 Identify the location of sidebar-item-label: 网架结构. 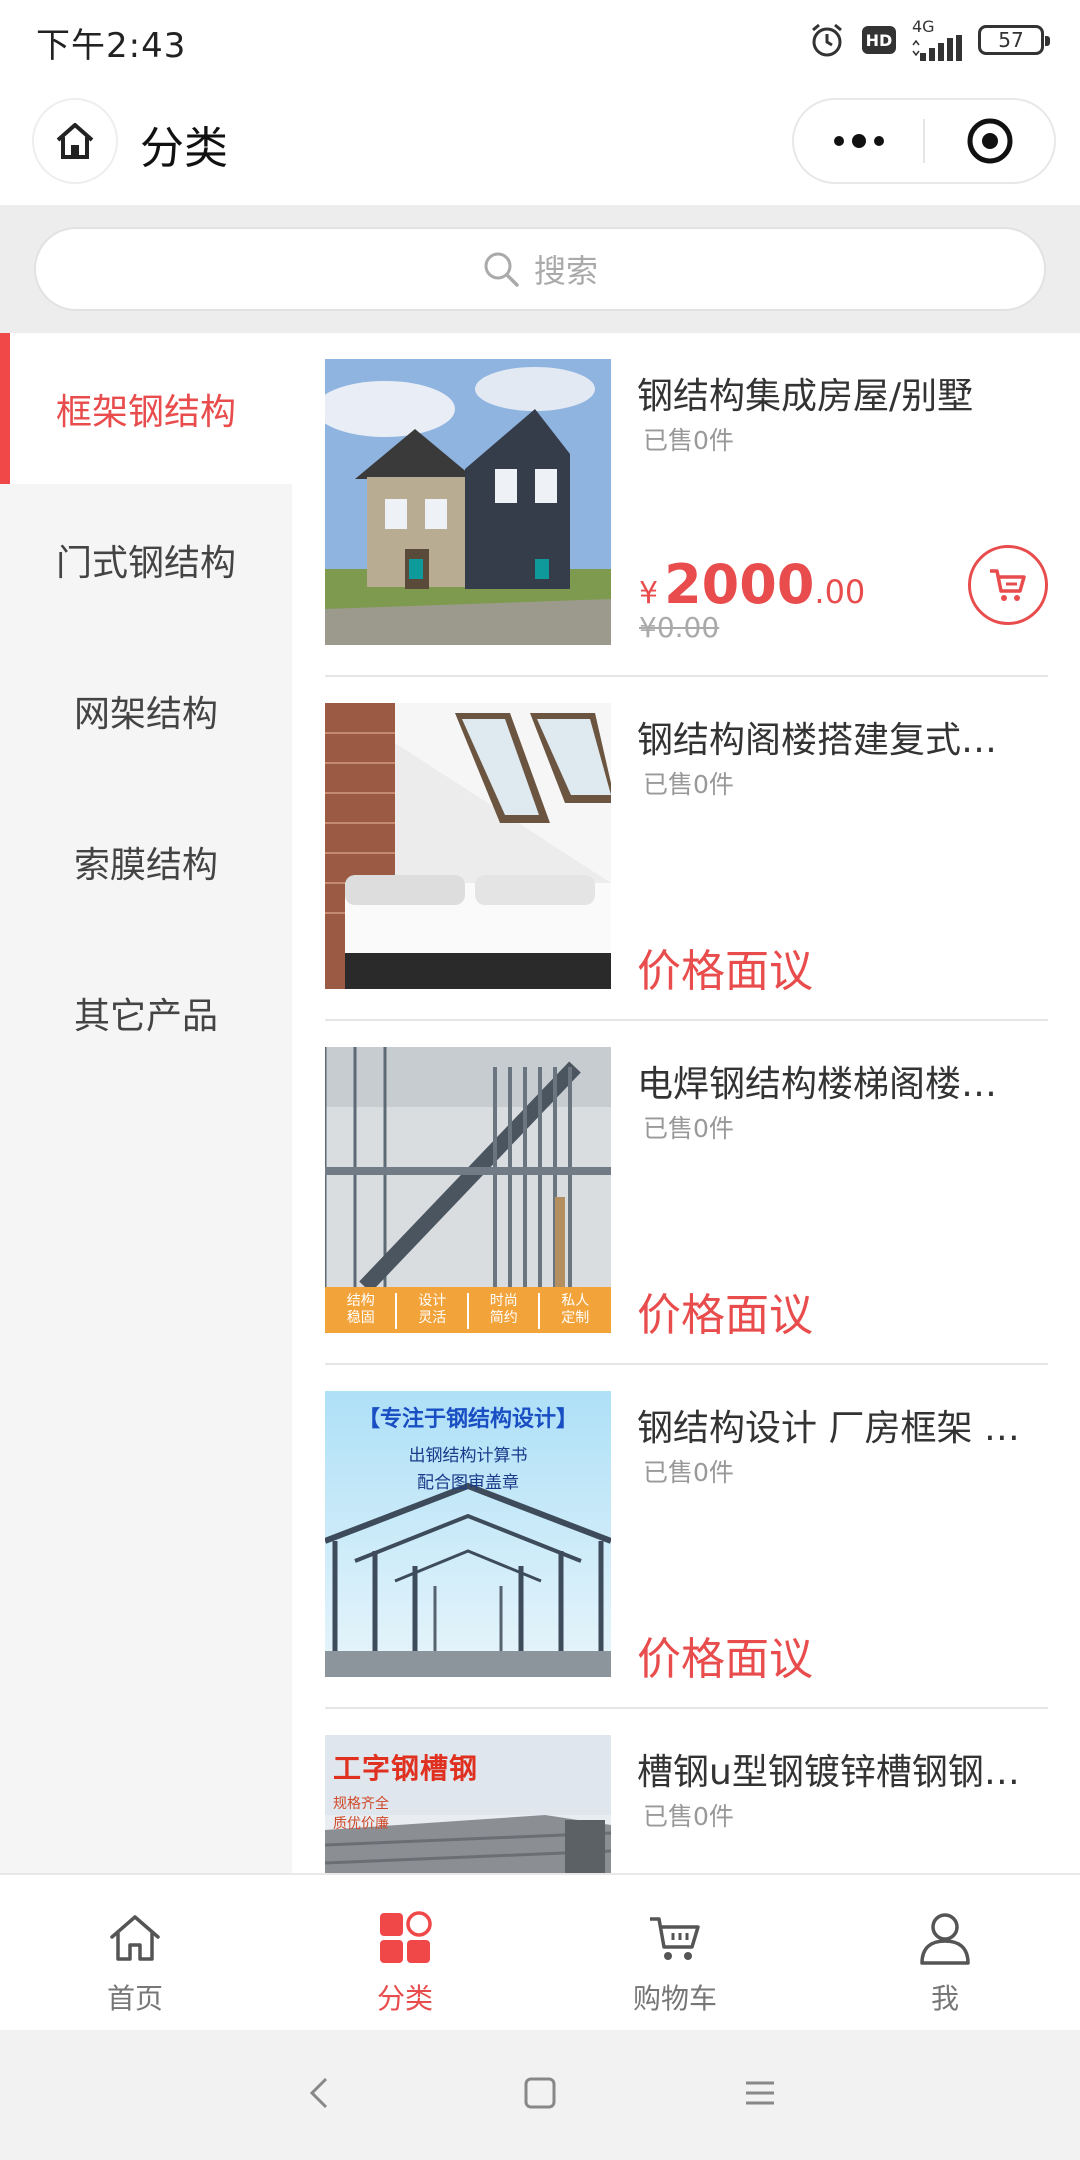
(145, 714).